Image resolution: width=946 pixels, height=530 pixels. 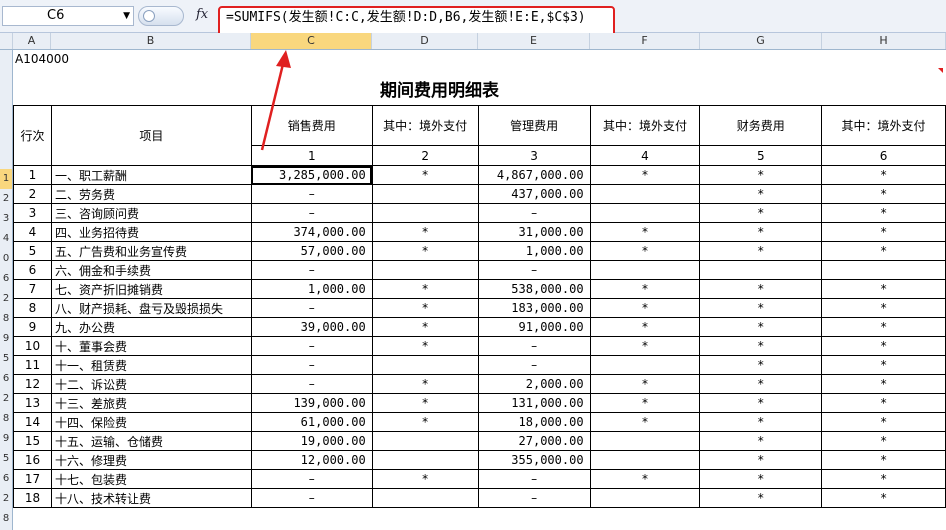 I want to click on cell-c1: 57,000.00, so click(x=311, y=251).